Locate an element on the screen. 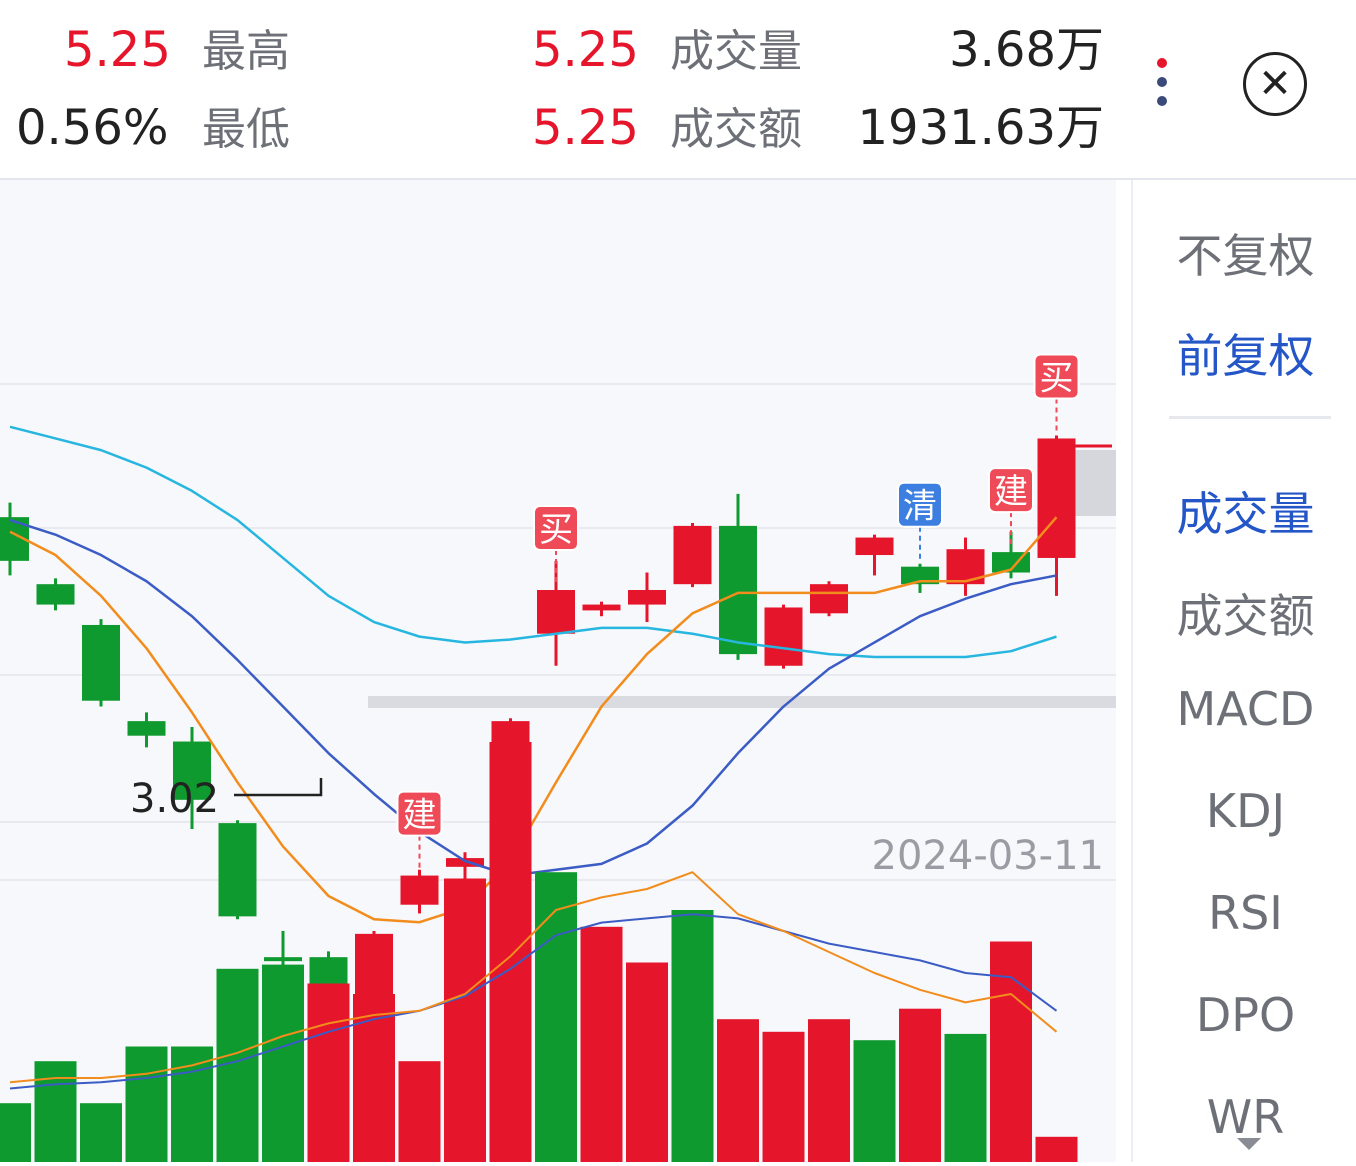 The width and height of the screenshot is (1356, 1166). indicator-kdj: KDJ is located at coordinates (1244, 811).